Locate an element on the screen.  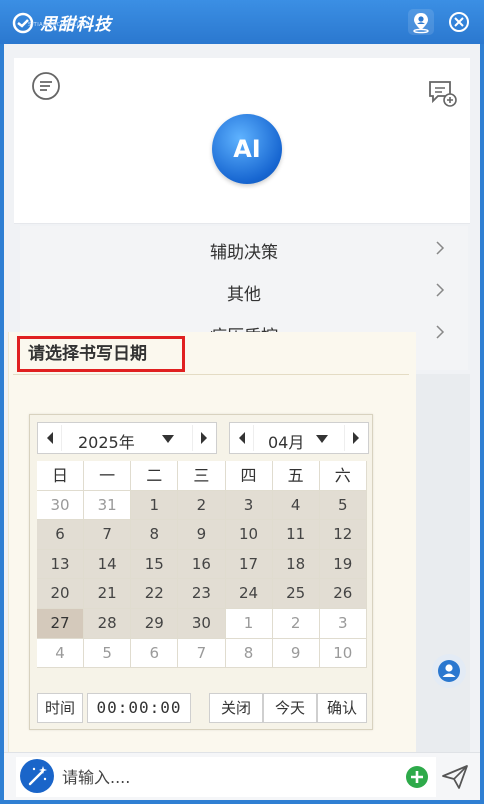
close-button is located at coordinates (459, 22).